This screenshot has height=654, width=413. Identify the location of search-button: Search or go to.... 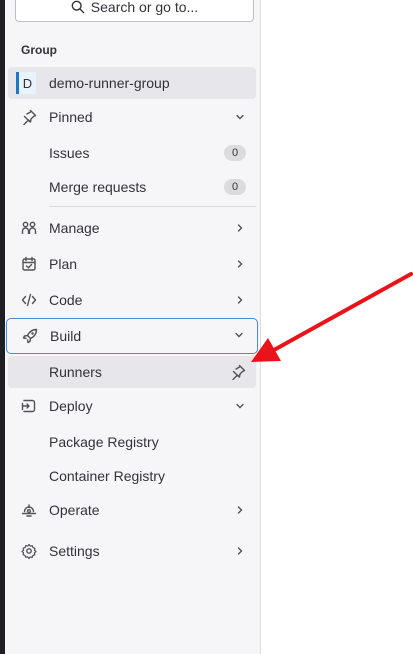
(134, 11).